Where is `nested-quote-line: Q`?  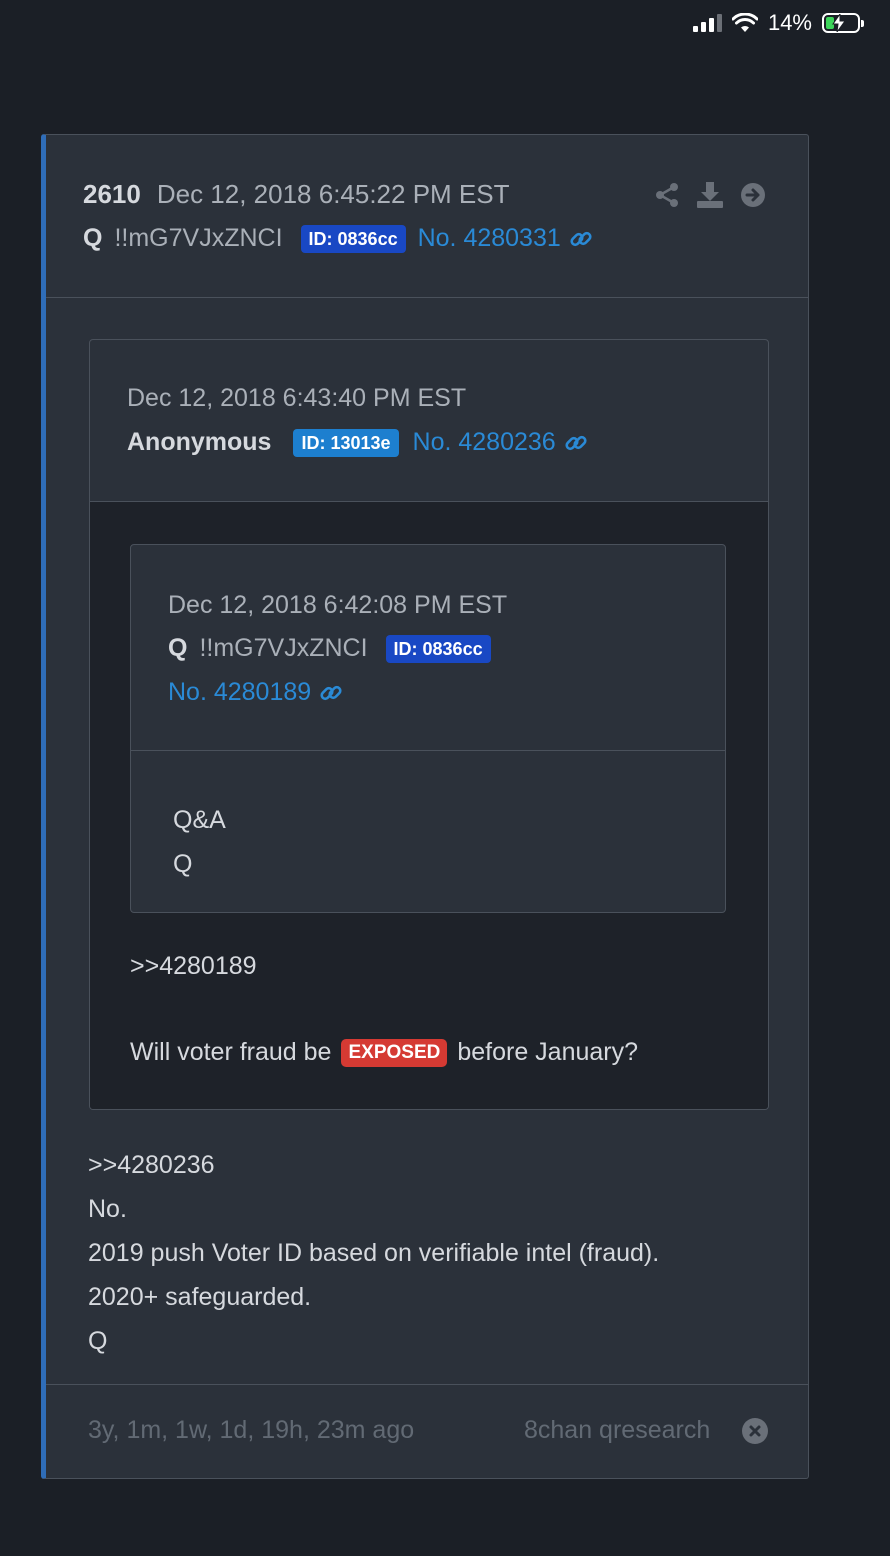
nested-quote-line: Q is located at coordinates (183, 864).